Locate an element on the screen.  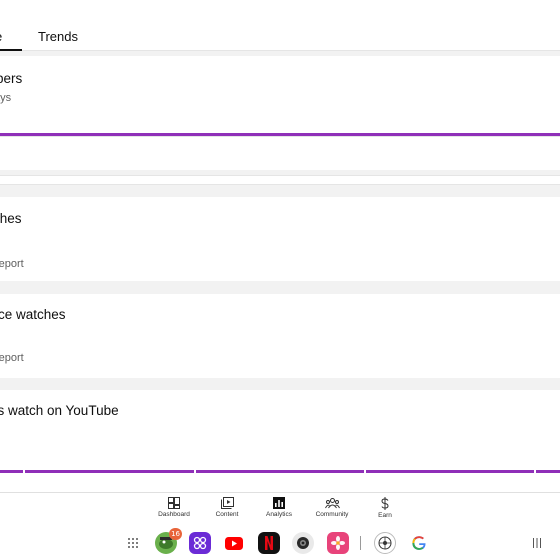
google-app-icon is located at coordinates (419, 543).